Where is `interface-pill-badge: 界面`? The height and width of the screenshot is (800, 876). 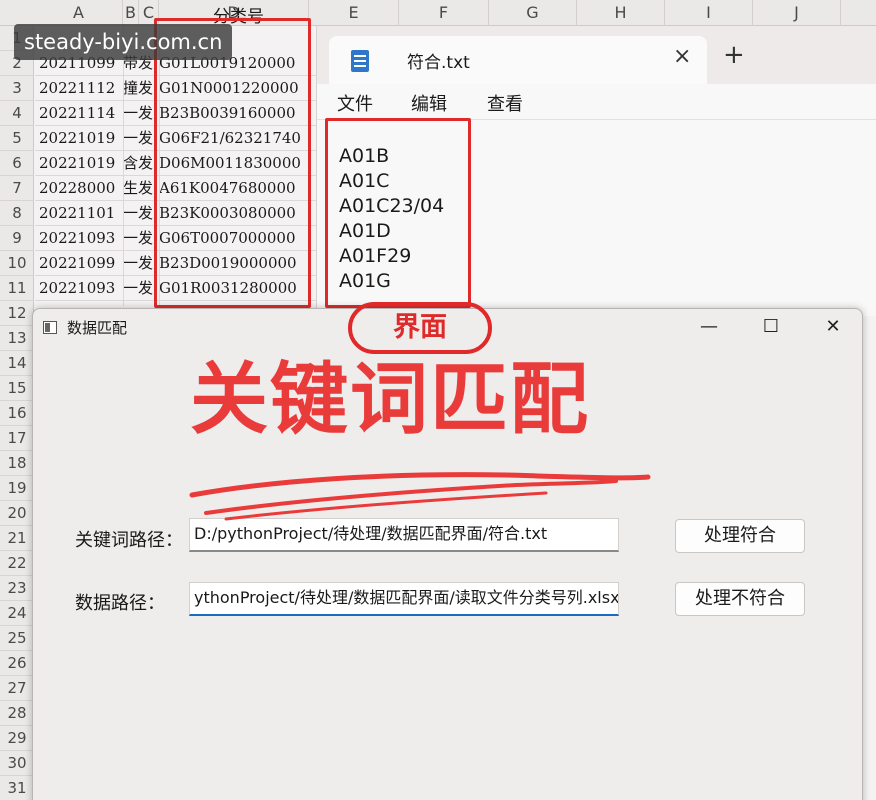
interface-pill-badge: 界面 is located at coordinates (420, 328).